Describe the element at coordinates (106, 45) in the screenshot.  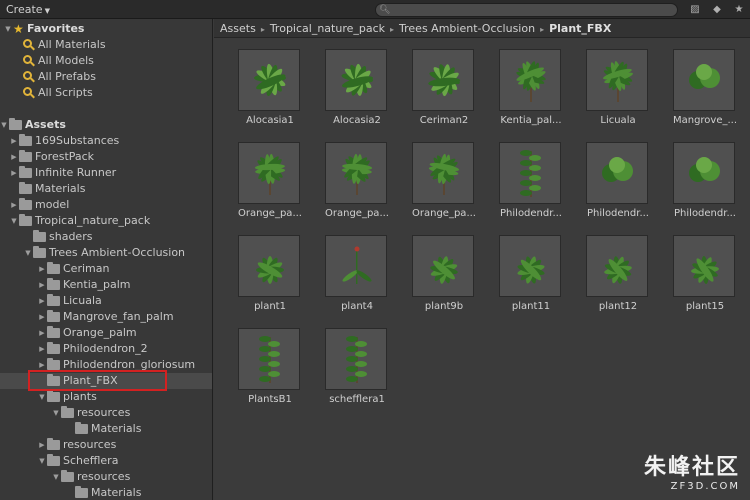
I see `favorites-item: All Materials` at that location.